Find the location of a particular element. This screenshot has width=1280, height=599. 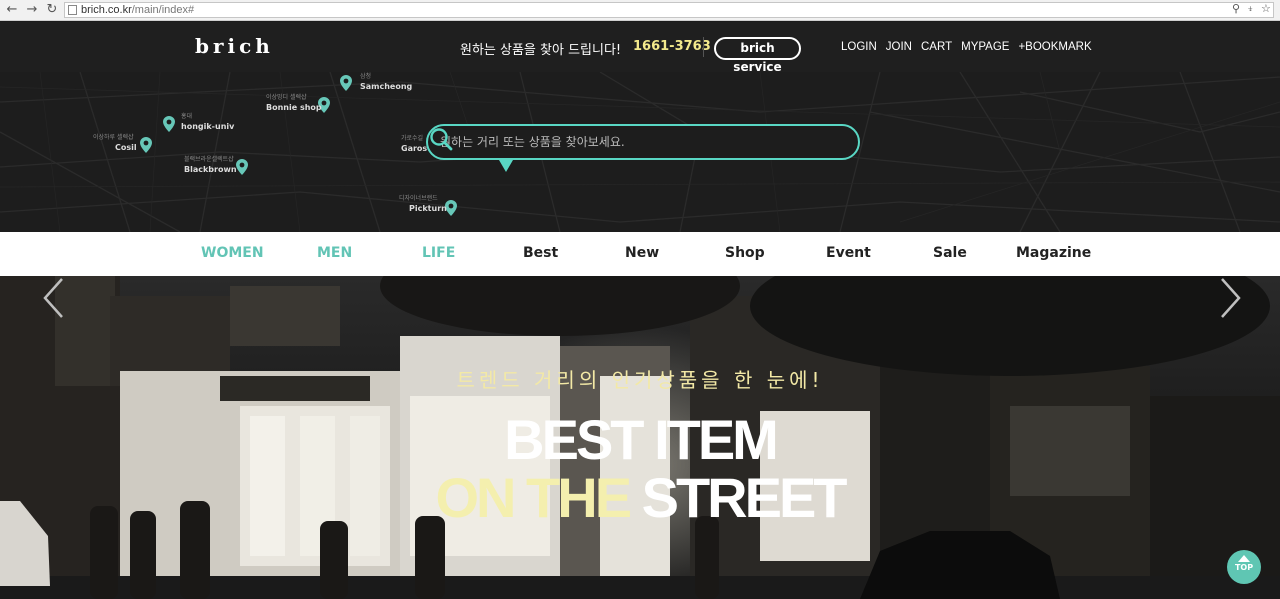

search-input is located at coordinates (630, 142).